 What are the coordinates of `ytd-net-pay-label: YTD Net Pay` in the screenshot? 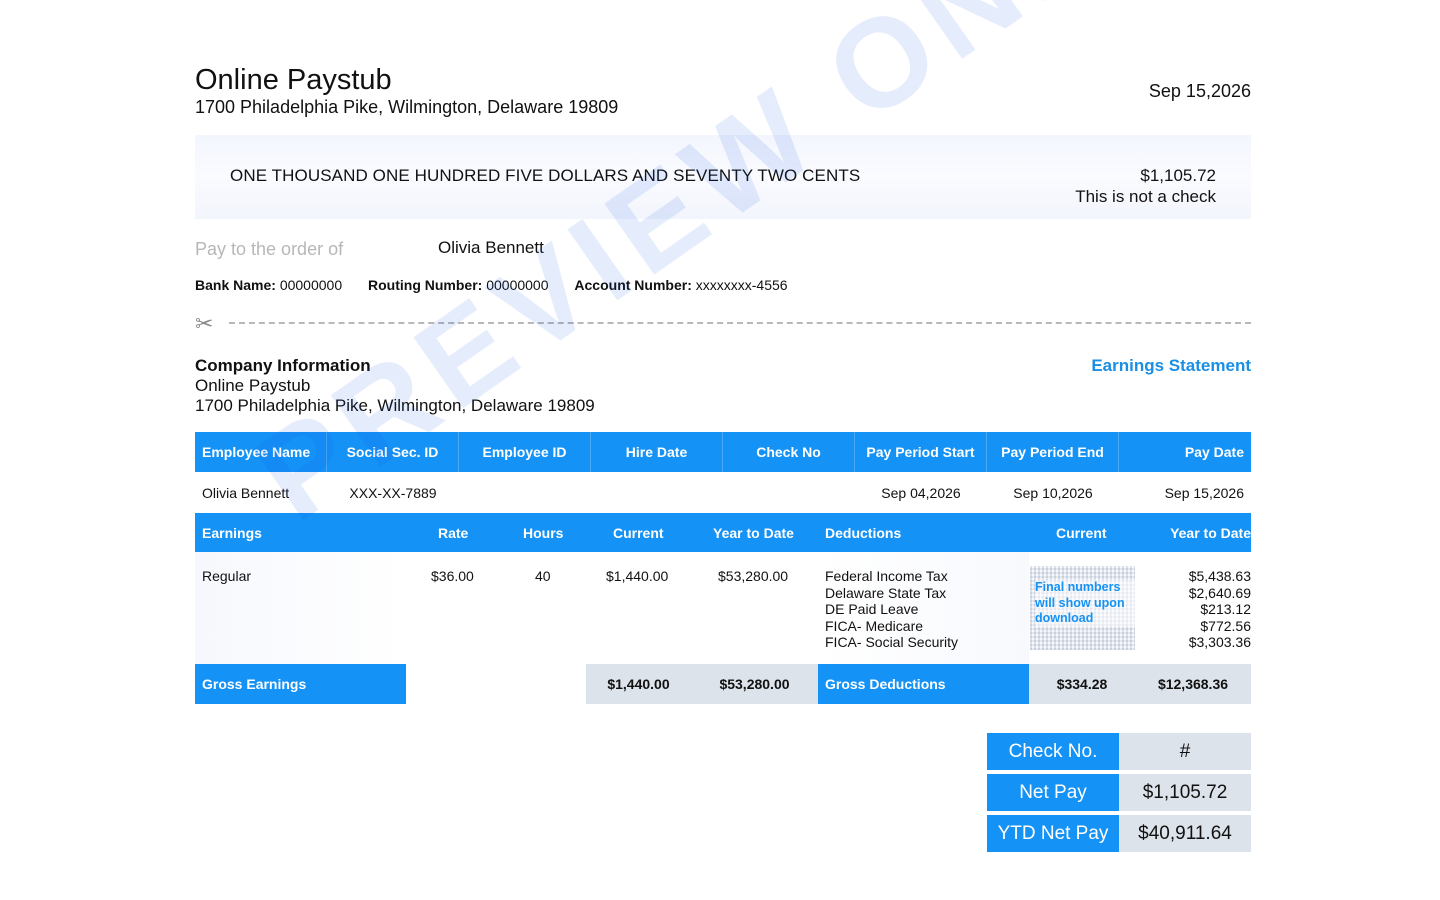 It's located at (1053, 833).